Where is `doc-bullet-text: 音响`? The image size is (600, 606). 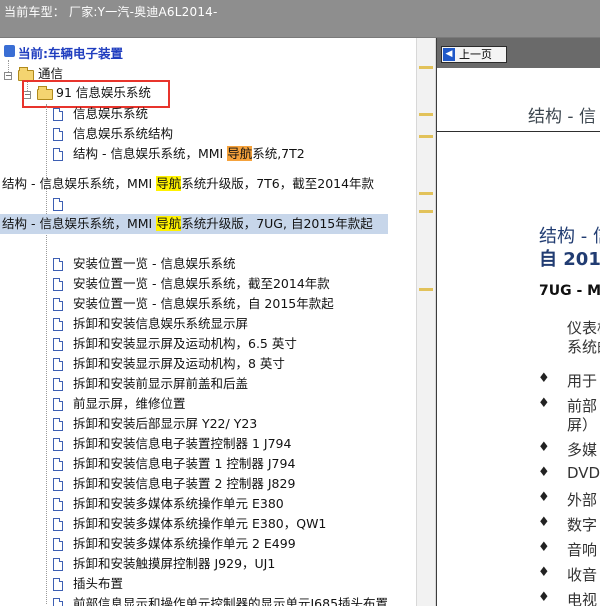
doc-bullet-text: 音响 is located at coordinates (582, 550).